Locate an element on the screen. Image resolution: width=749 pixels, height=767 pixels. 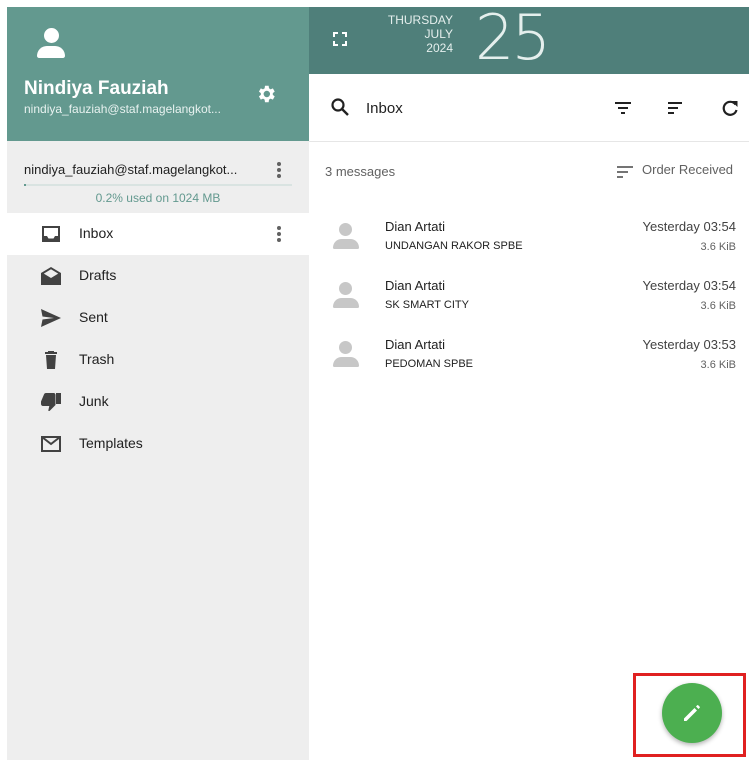
day-number: 25 is located at coordinates (513, 37).